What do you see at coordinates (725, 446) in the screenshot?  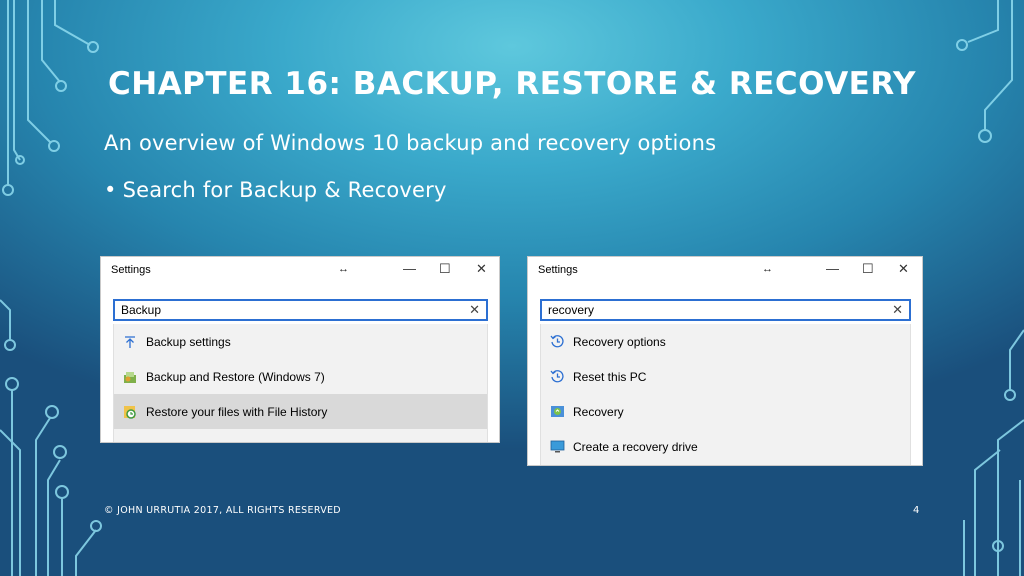 I see `search-result-item: Create a recovery drive` at bounding box center [725, 446].